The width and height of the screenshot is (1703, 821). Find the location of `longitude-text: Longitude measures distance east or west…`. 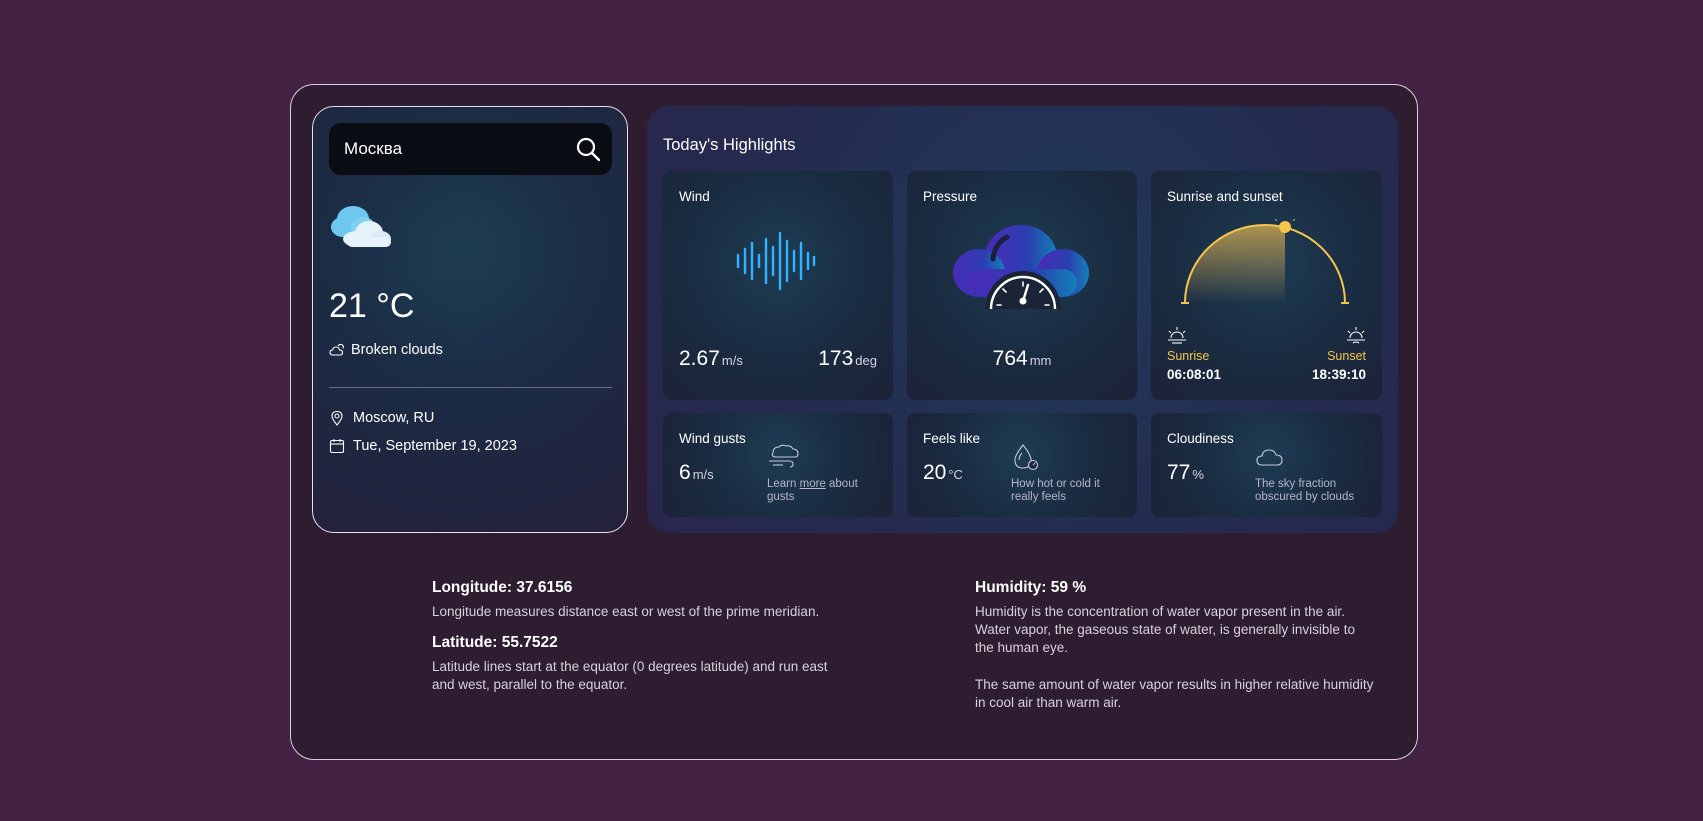

longitude-text: Longitude measures distance east or west… is located at coordinates (626, 611).